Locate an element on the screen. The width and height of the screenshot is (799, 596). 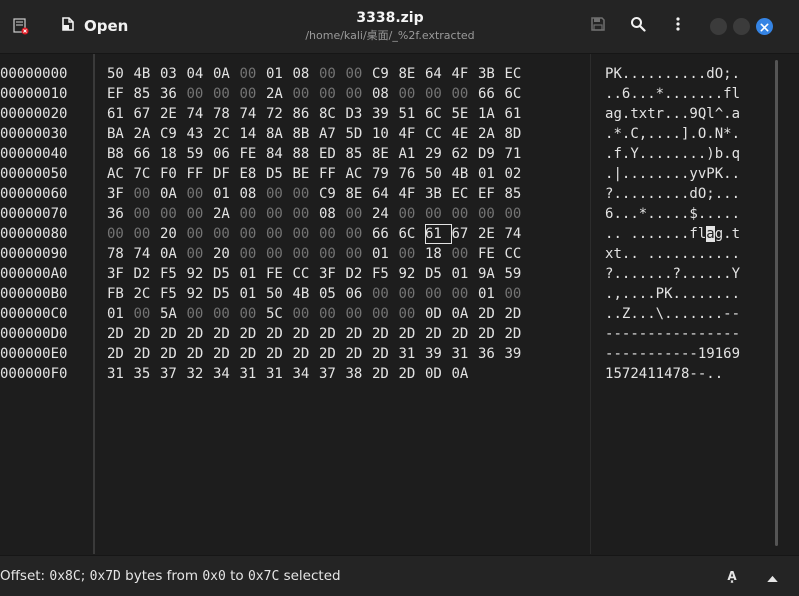
hex-byte: 10 is located at coordinates (385, 134).